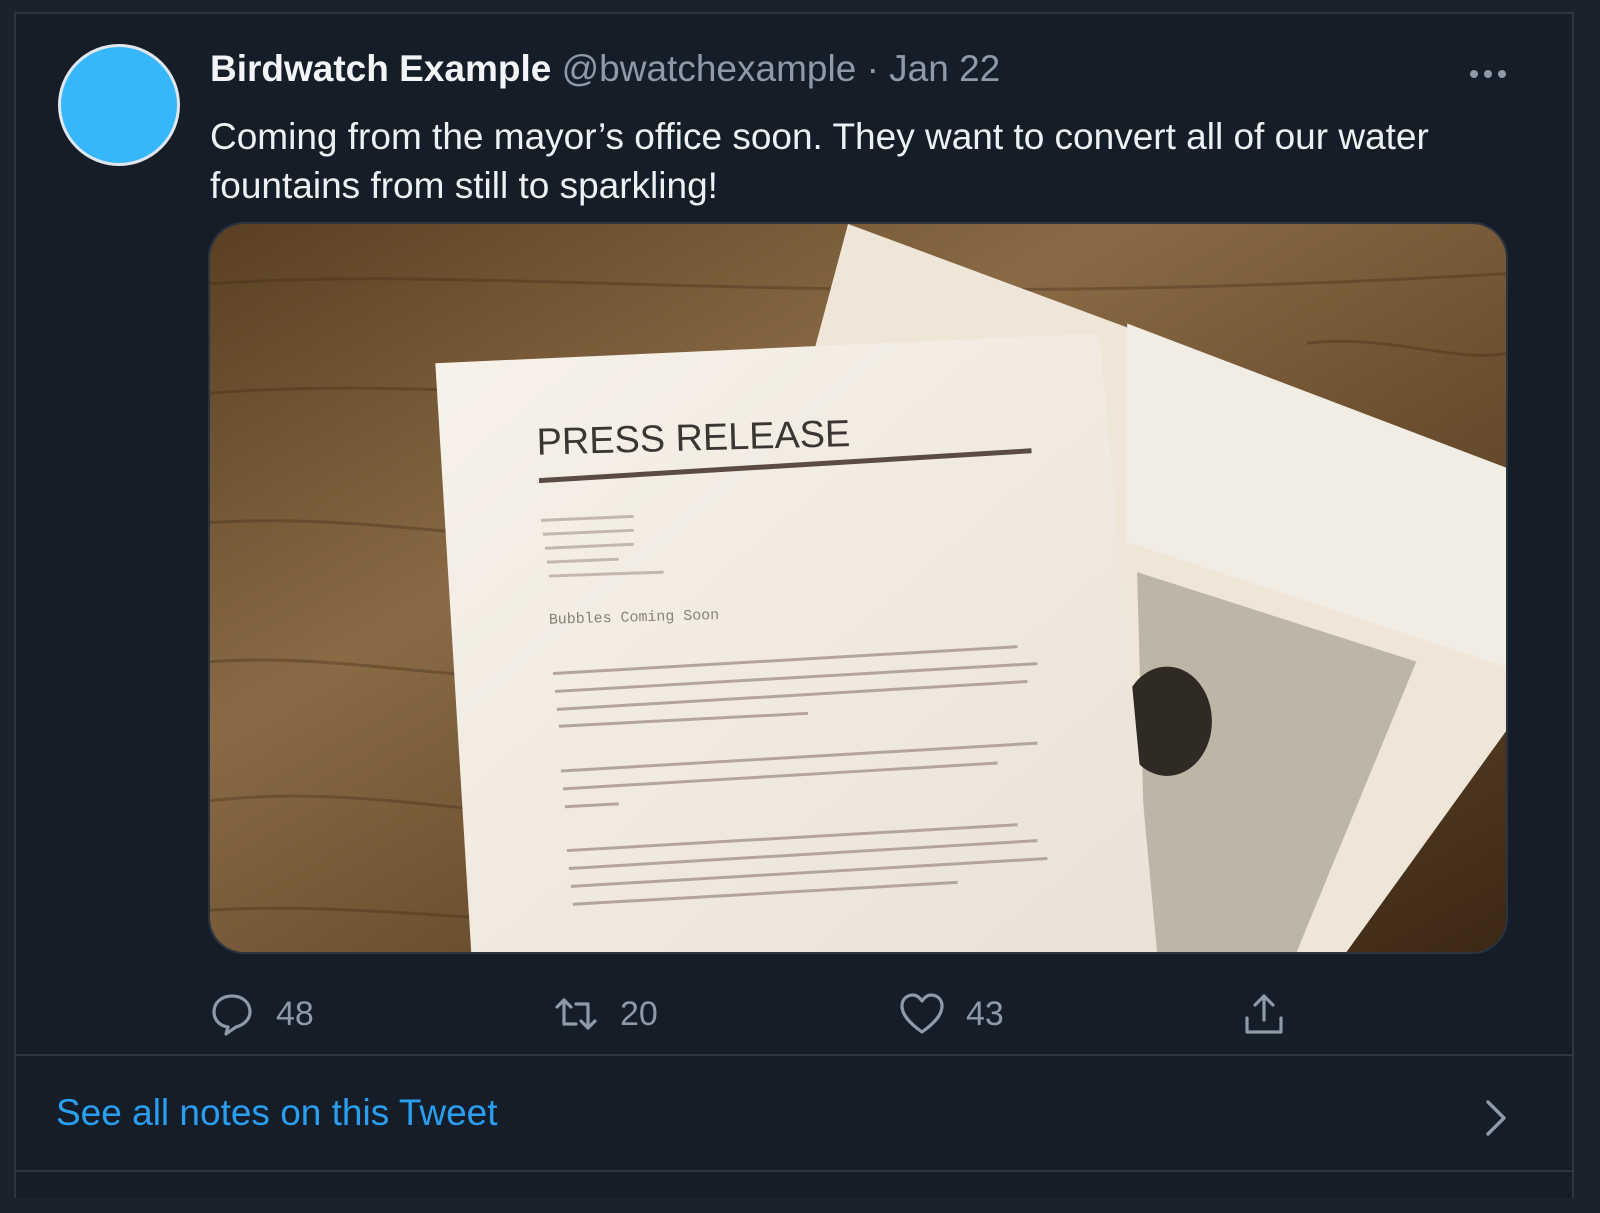  I want to click on reply-icon, so click(232, 1015).